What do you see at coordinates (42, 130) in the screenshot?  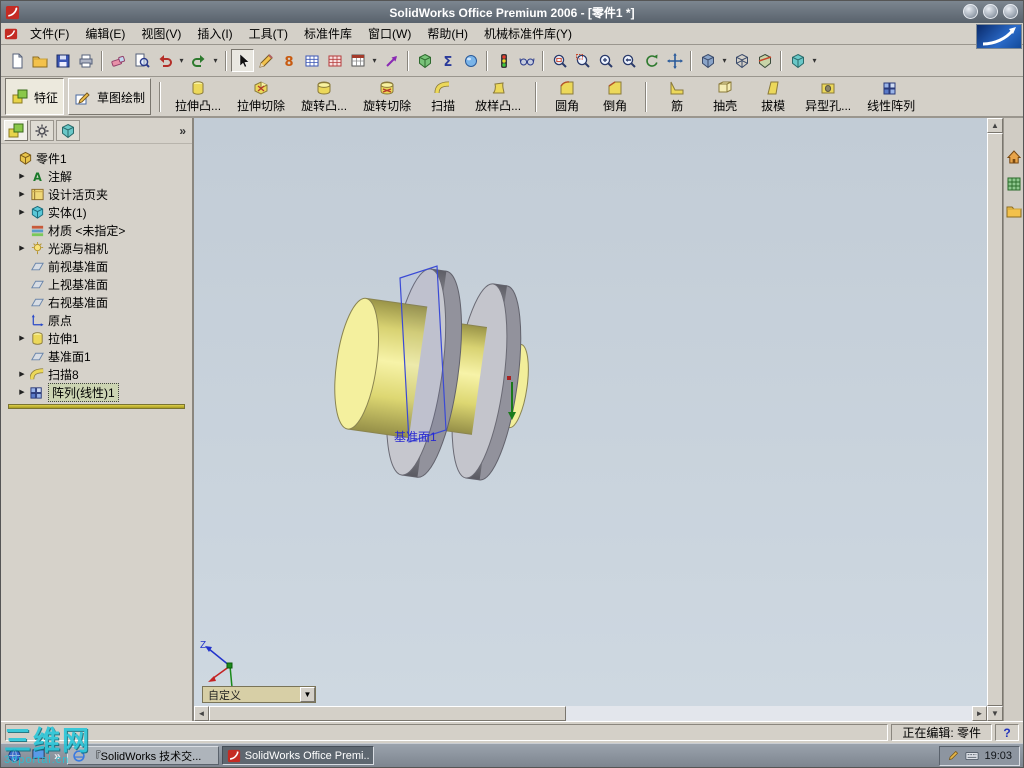 I see `tab-property-manager` at bounding box center [42, 130].